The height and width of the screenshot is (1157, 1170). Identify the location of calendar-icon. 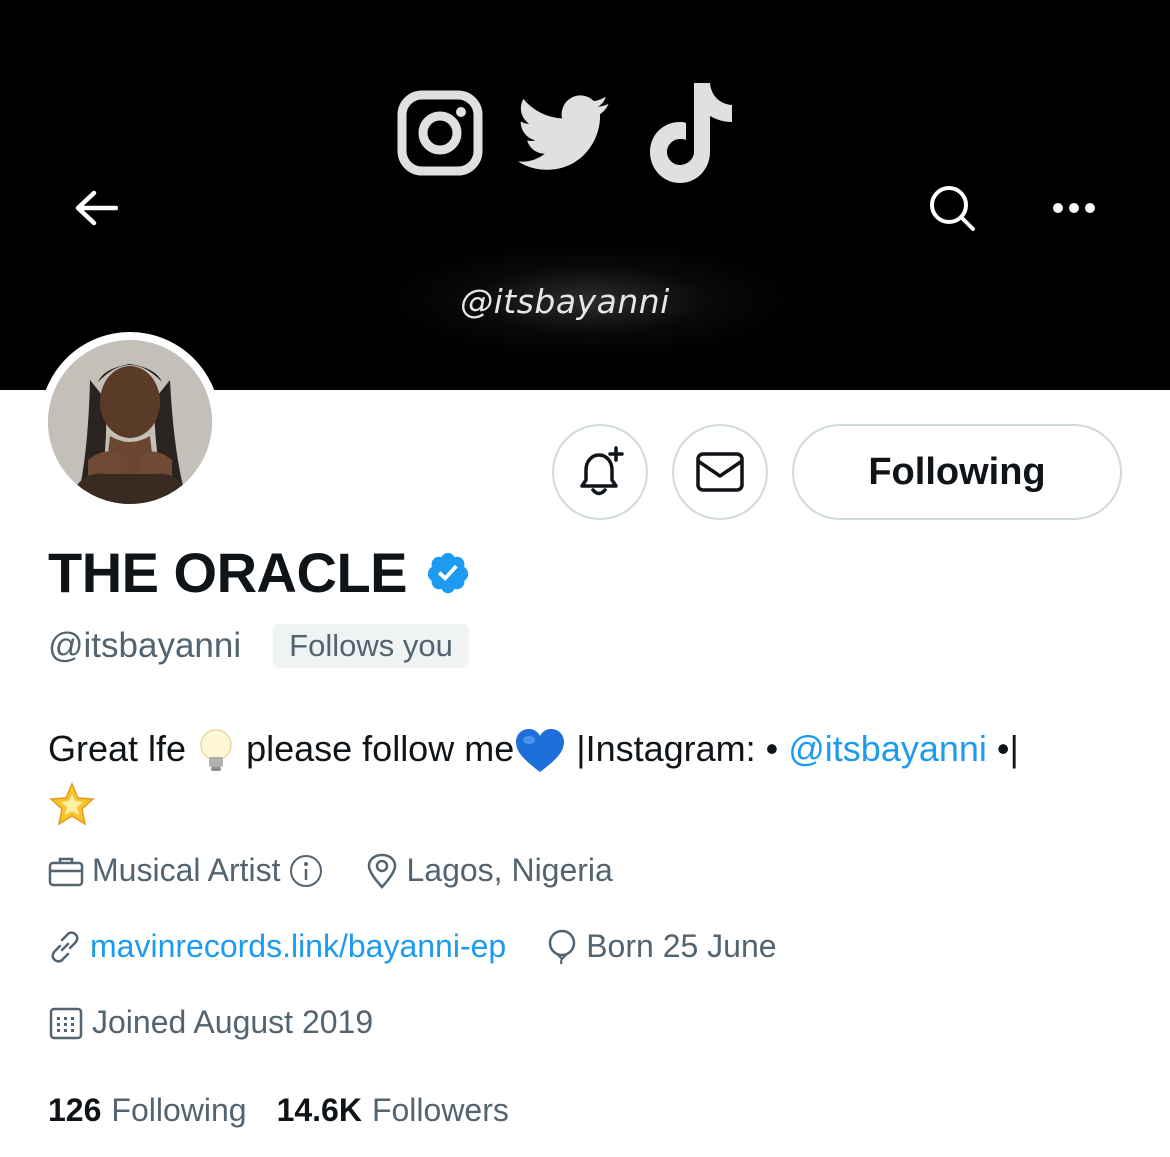
(66, 1023).